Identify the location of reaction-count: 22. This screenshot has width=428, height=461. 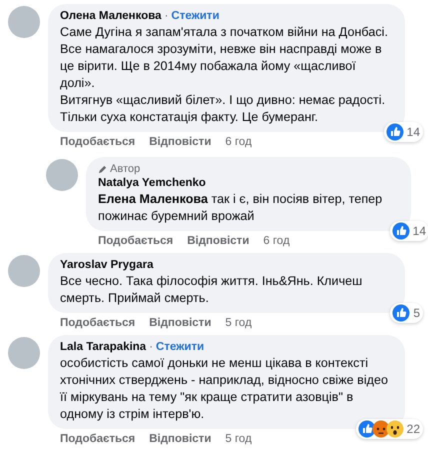
(389, 429).